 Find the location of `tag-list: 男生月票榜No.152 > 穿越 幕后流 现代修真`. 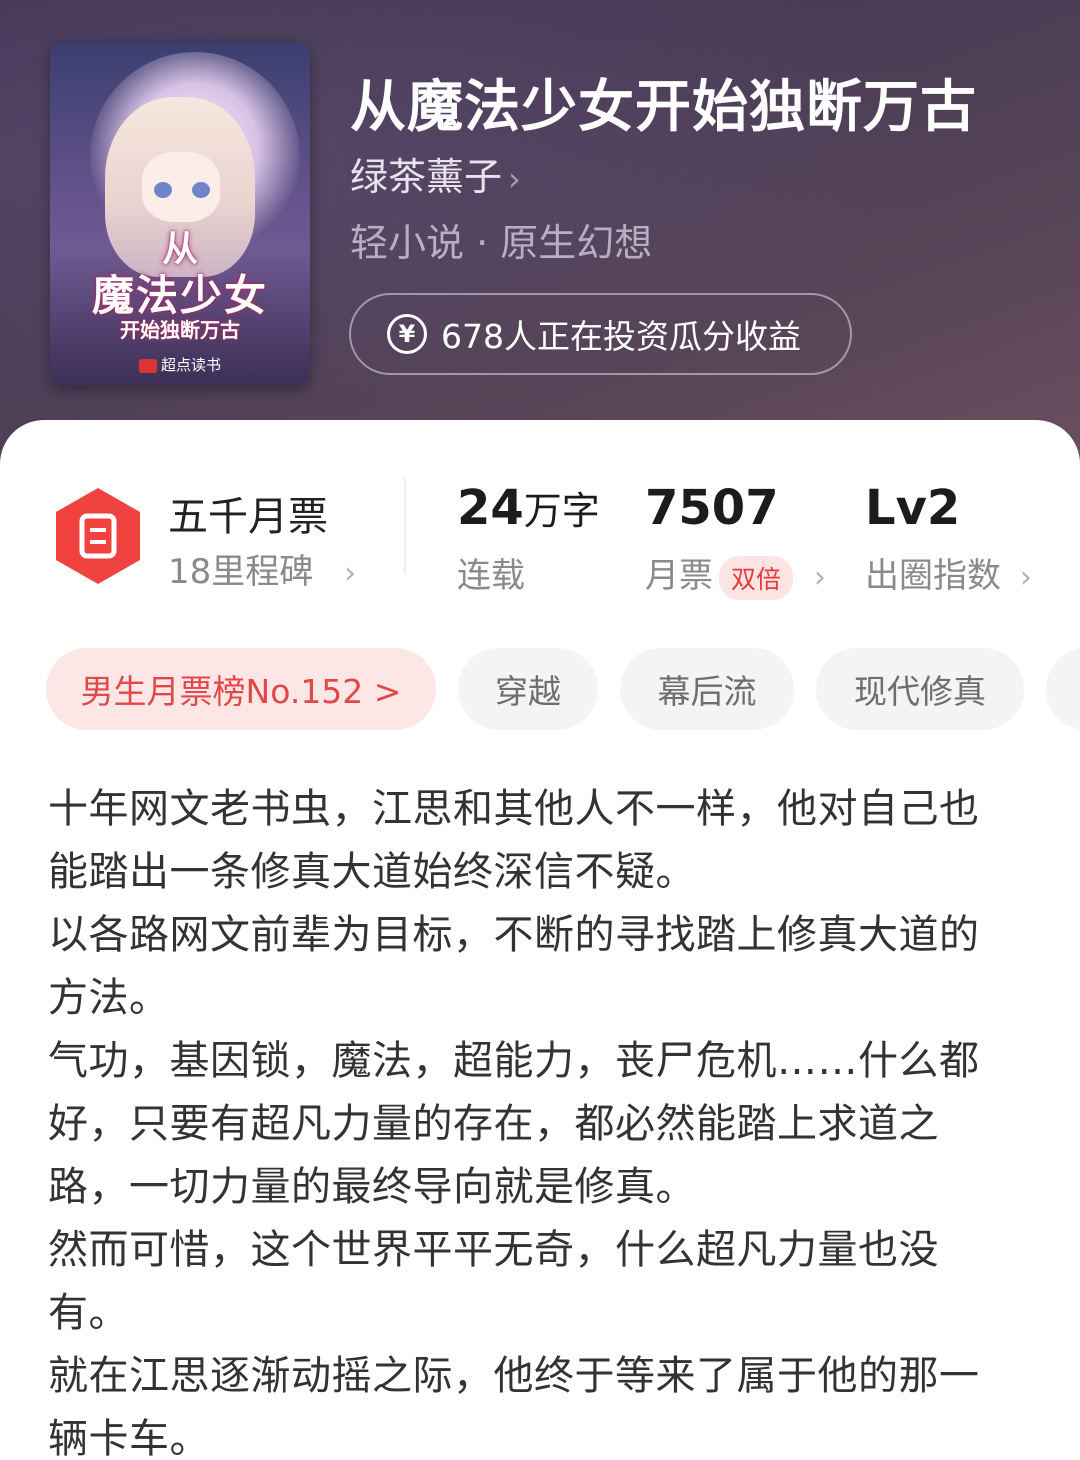

tag-list: 男生月票榜No.152 > 穿越 幕后流 现代修真 is located at coordinates (540, 689).